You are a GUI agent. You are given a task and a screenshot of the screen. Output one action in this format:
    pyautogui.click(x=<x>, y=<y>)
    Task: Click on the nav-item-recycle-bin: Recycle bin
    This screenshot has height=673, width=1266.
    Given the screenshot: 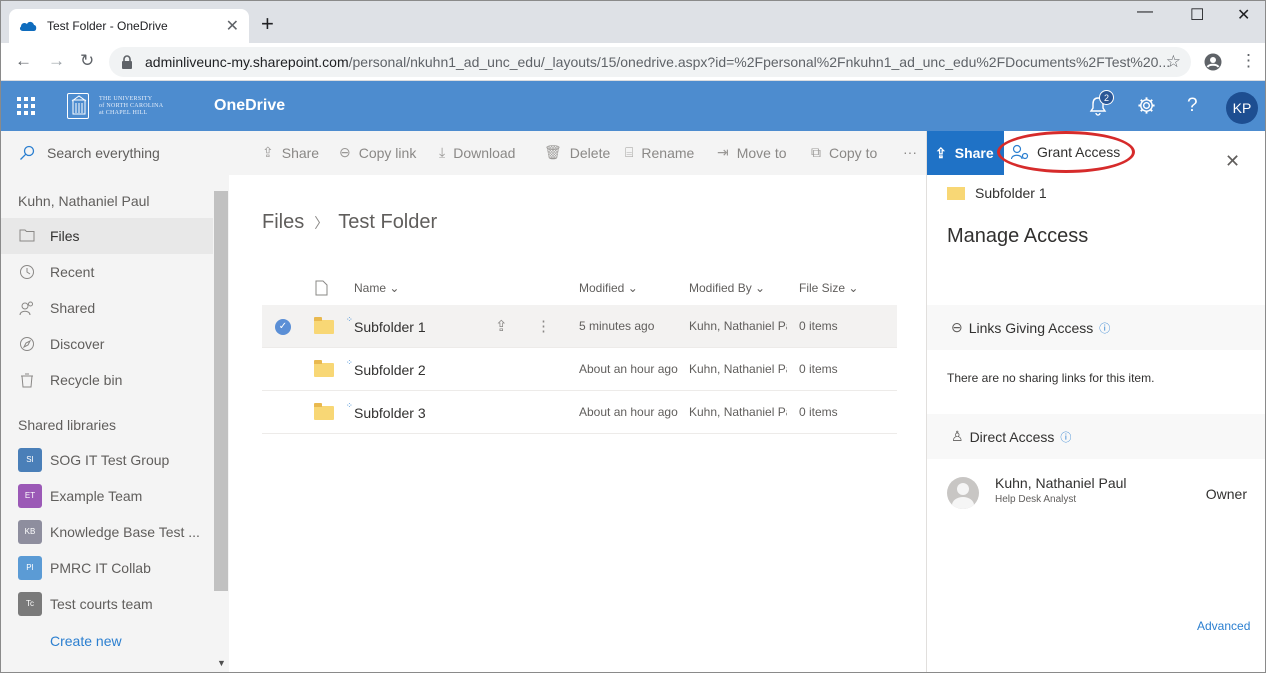 What is the action you would take?
    pyautogui.click(x=107, y=380)
    